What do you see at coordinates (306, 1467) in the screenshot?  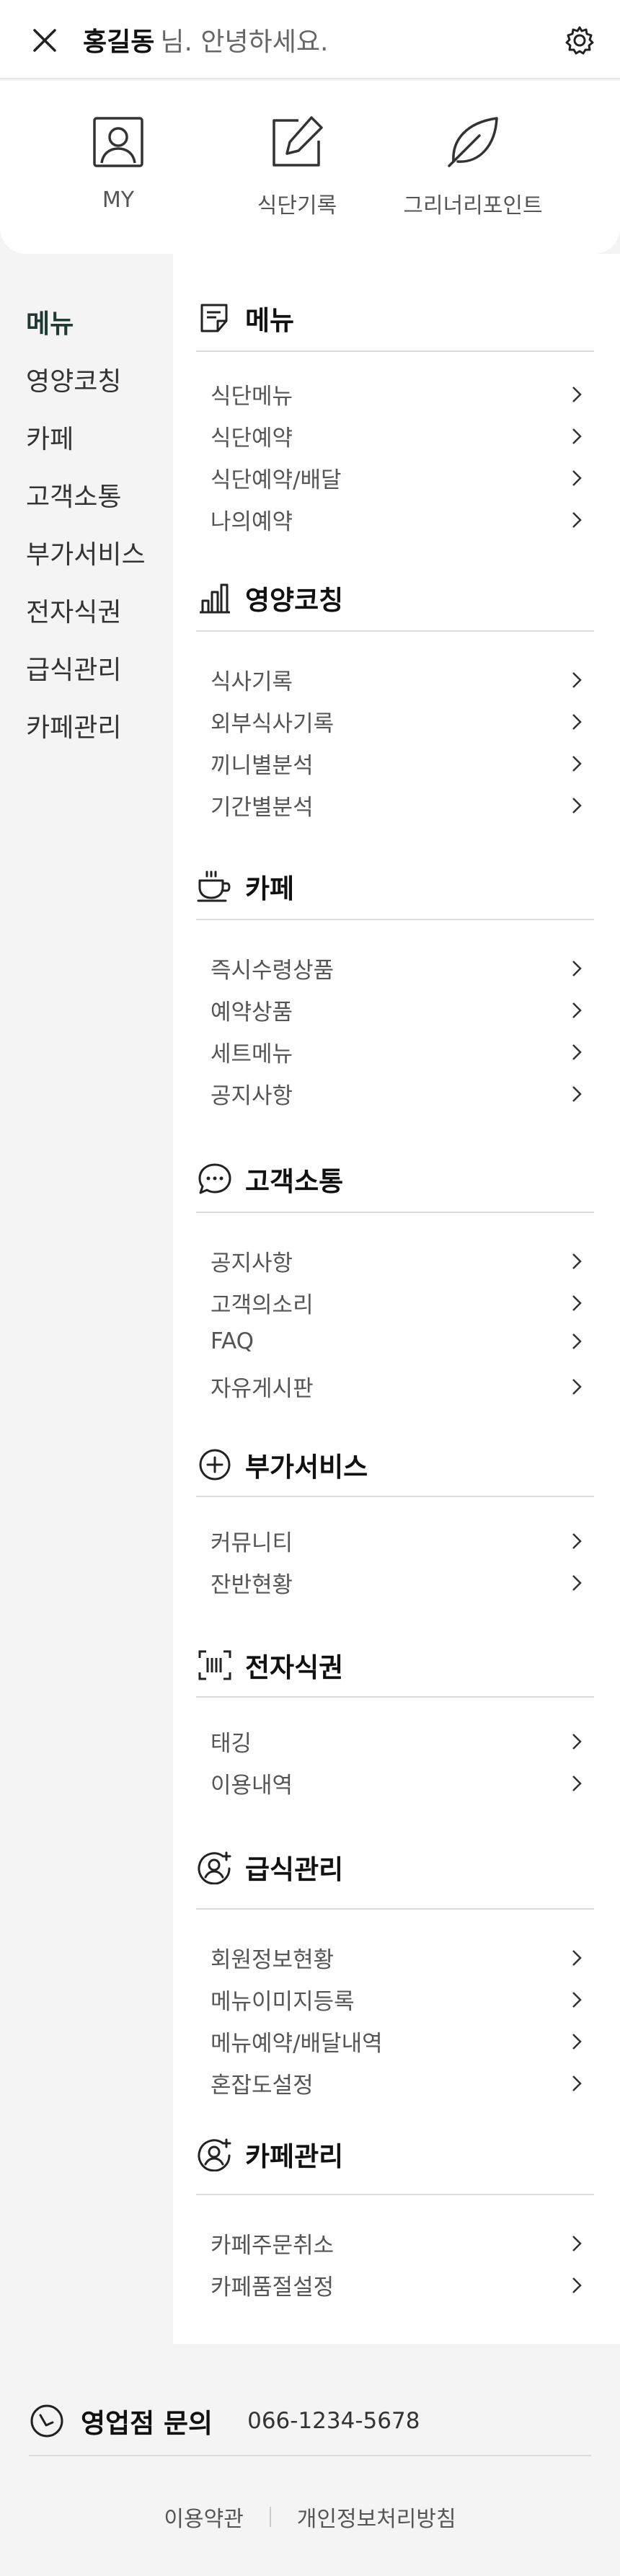 I see `section-title-text: 부가서비스` at bounding box center [306, 1467].